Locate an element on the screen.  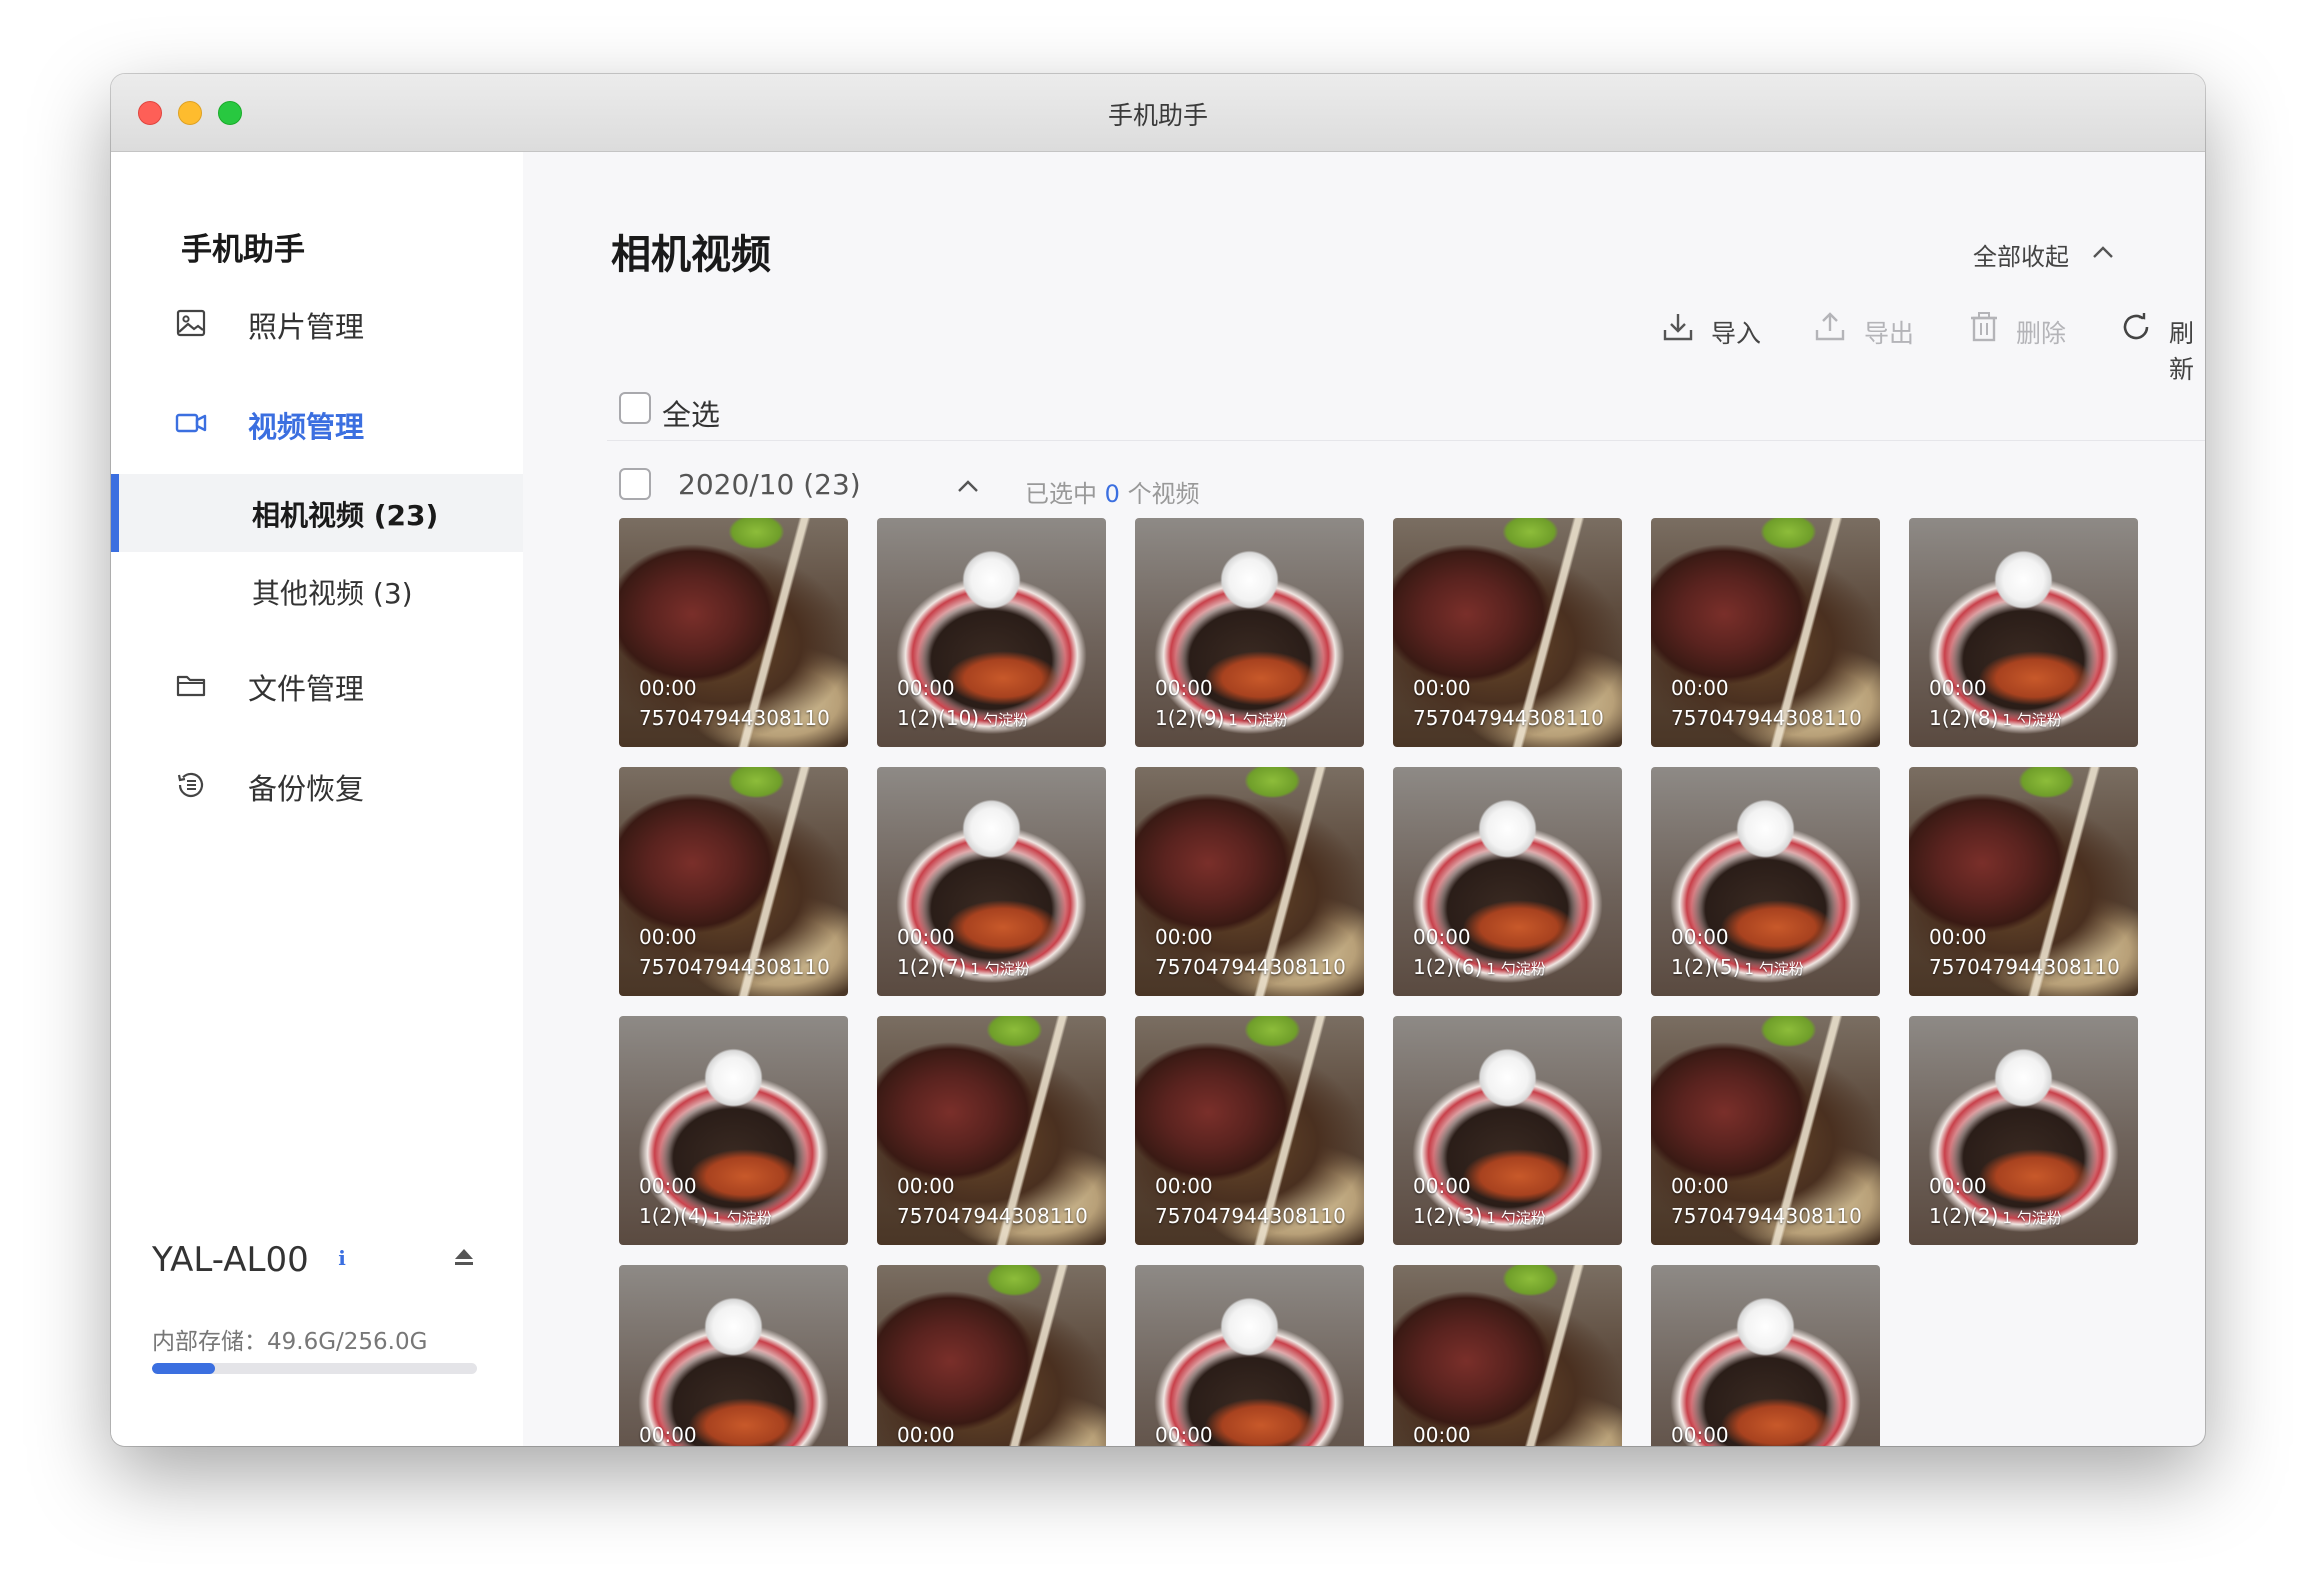
page-title: 相机视频 is located at coordinates (691, 255).